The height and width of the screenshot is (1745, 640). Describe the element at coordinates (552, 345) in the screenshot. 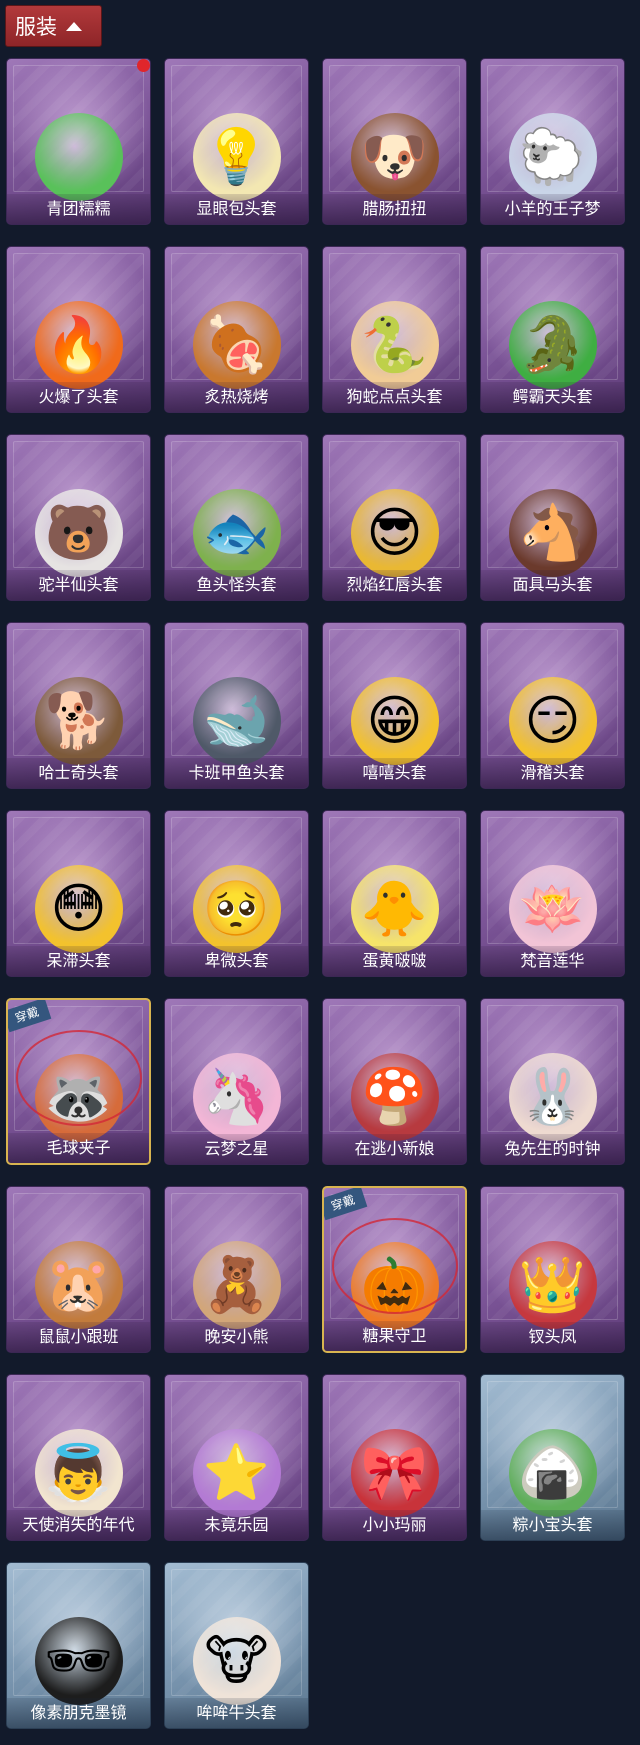

I see `crocodile-head-icon: 🐊` at that location.